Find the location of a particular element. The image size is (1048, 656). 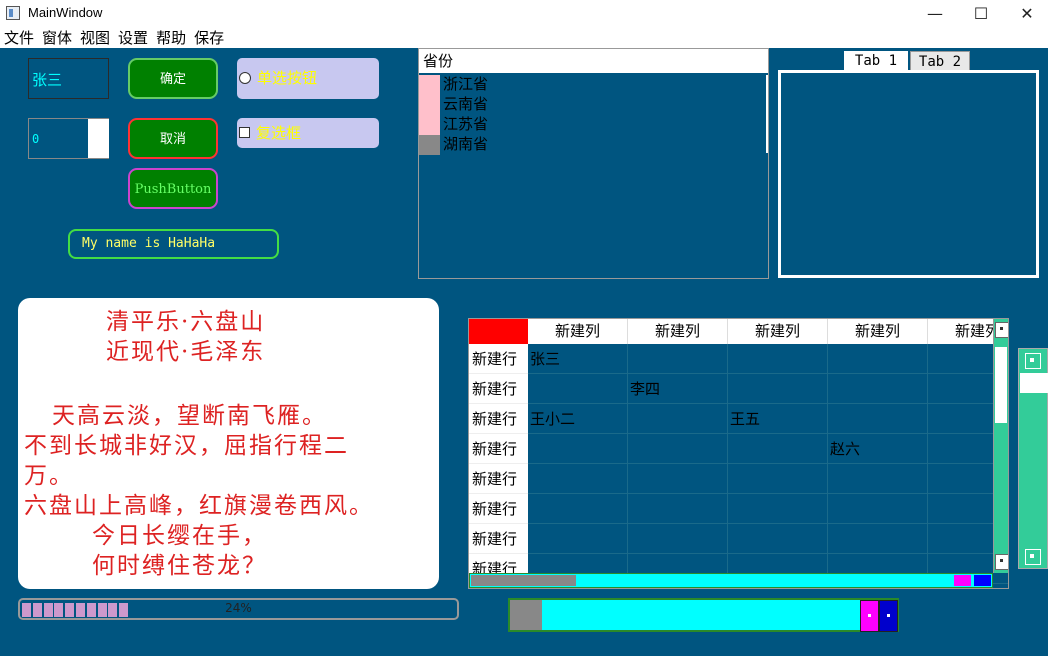

poem-line: 万。 is located at coordinates (49, 476).